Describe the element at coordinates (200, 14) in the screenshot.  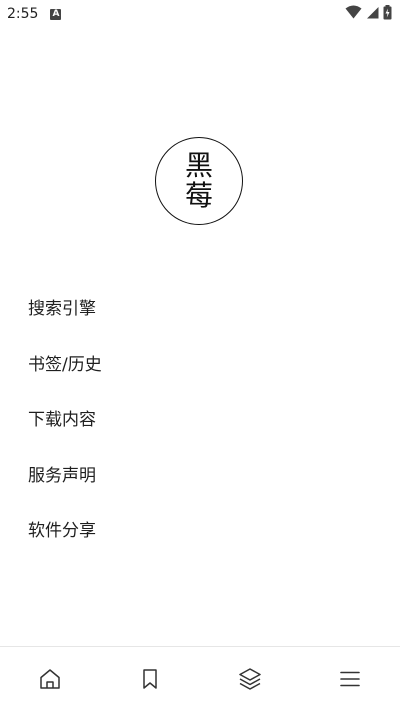
I see `status-bar: 2:55 A` at that location.